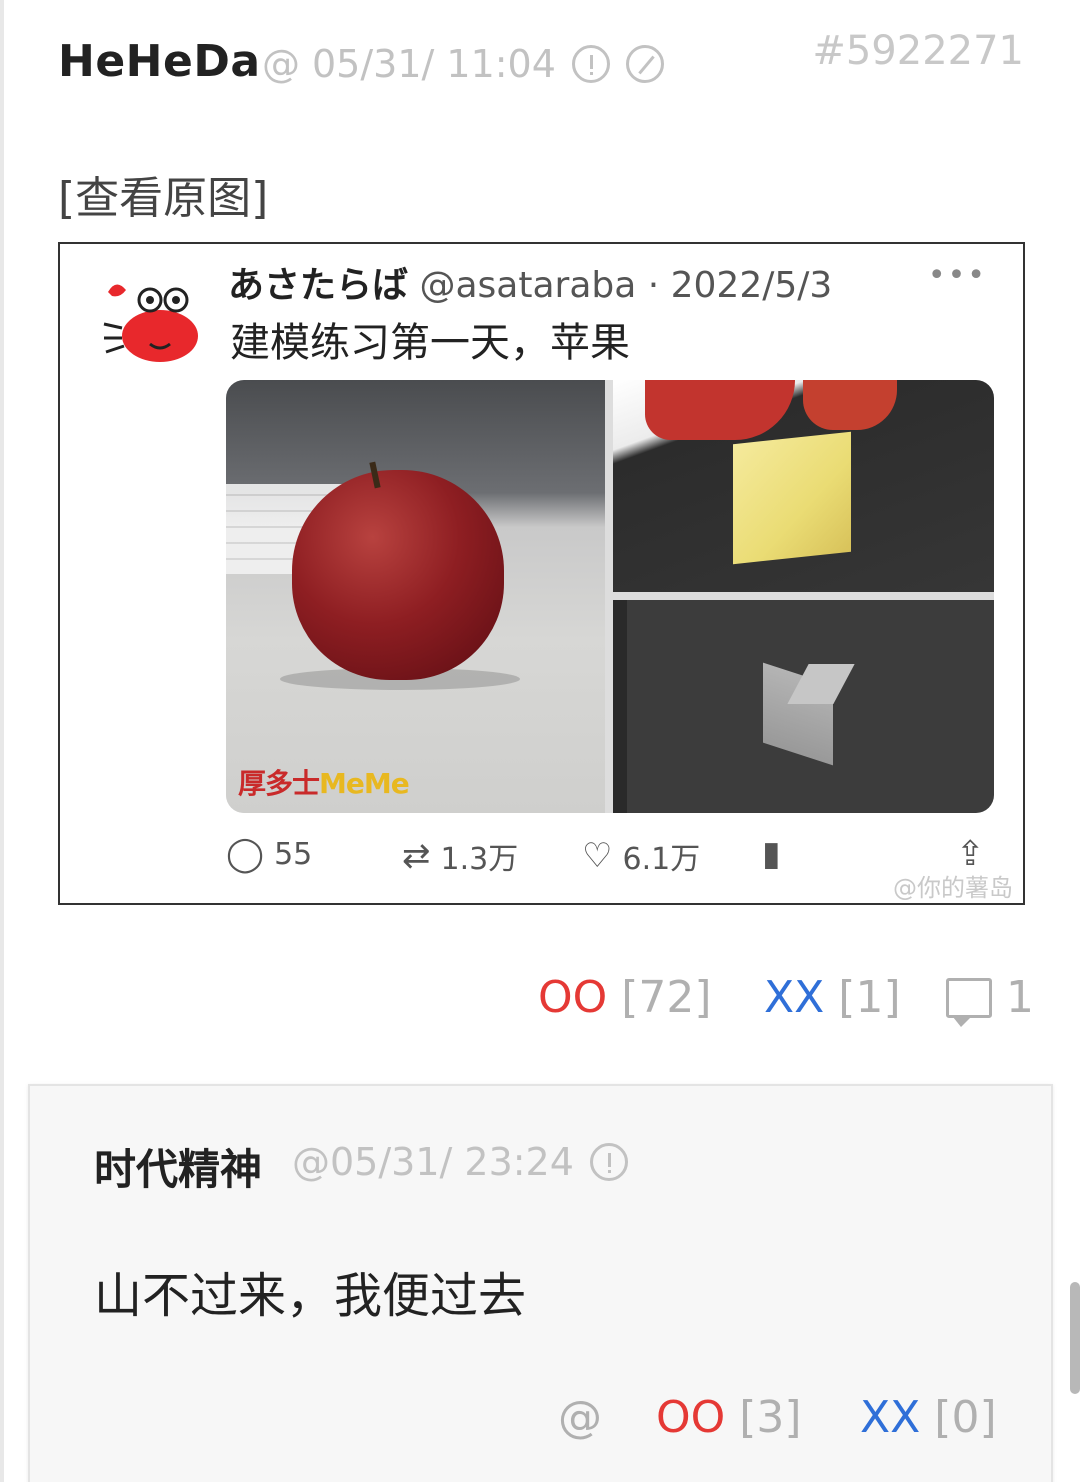 The width and height of the screenshot is (1080, 1482). I want to click on reply-bubble-icon: ◯, so click(245, 854).